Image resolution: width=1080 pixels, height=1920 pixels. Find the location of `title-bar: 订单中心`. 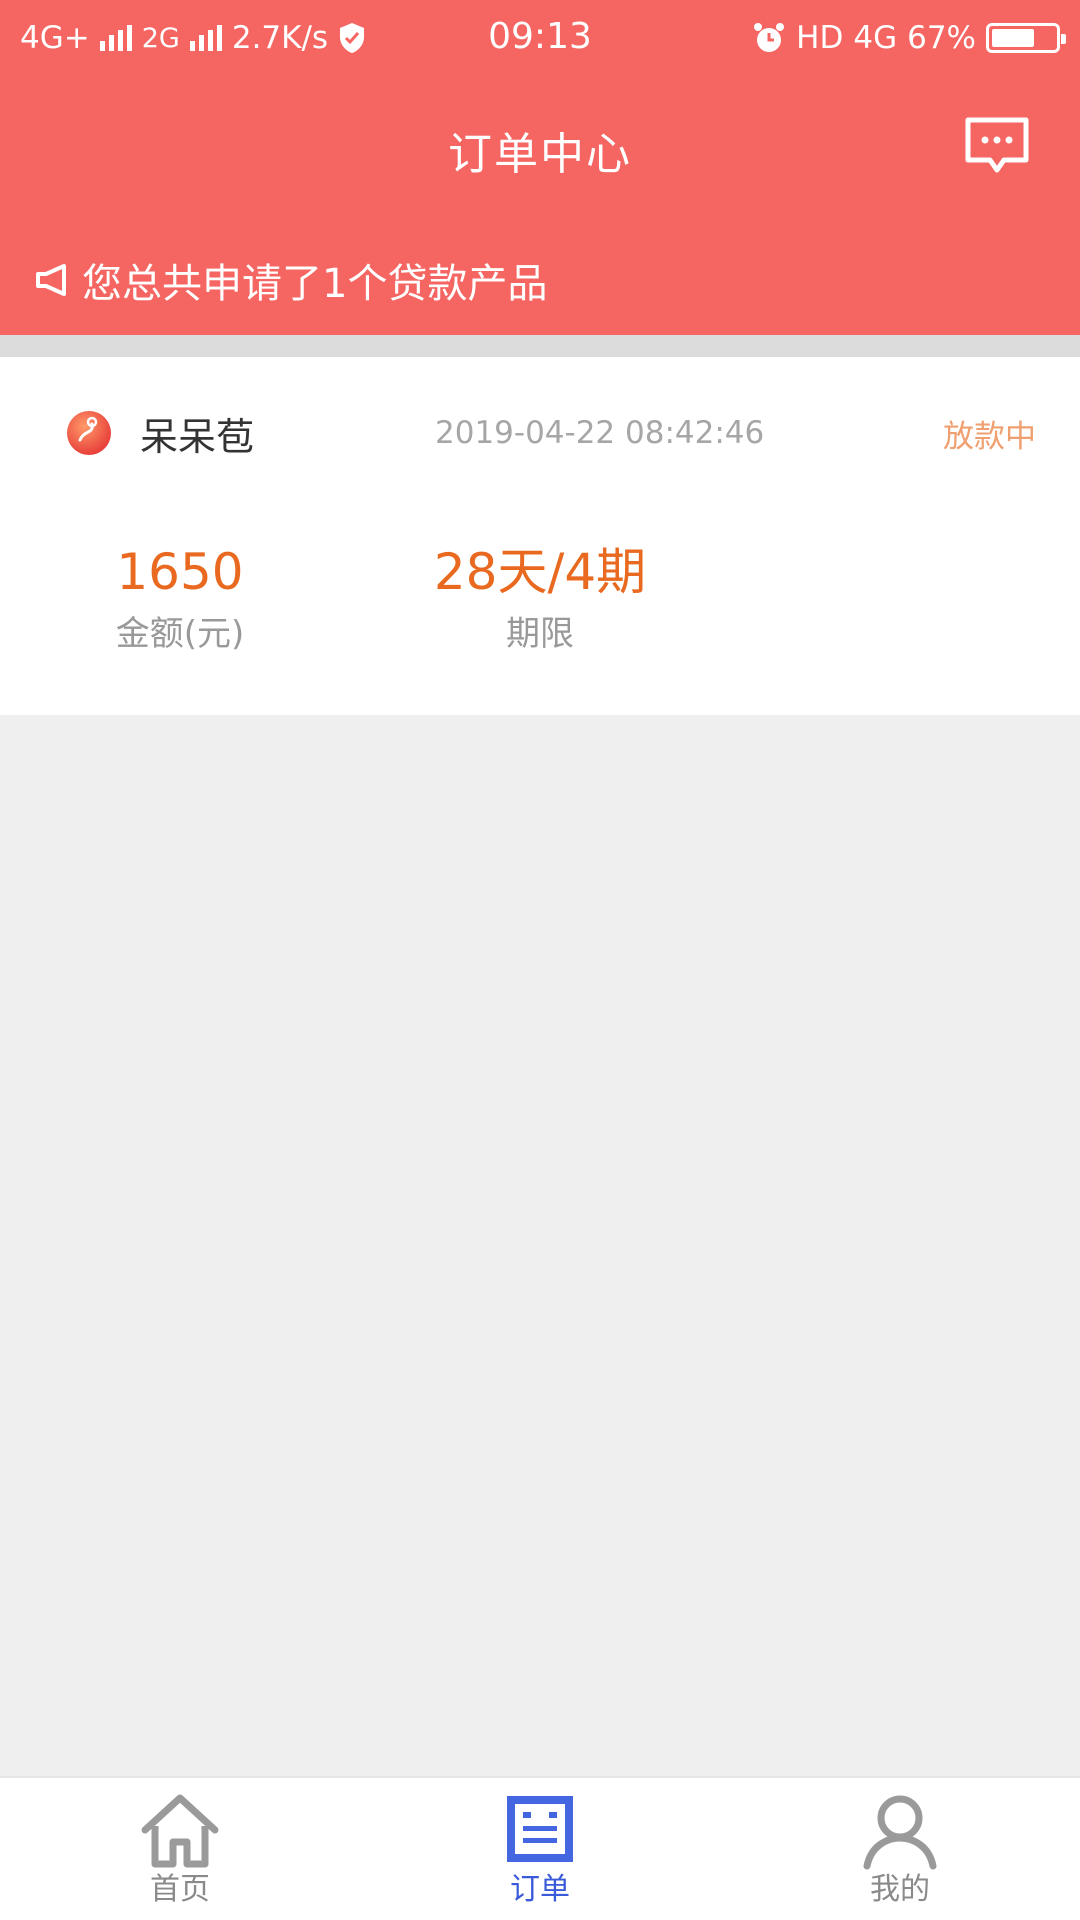

title-bar: 订单中心 is located at coordinates (540, 150).